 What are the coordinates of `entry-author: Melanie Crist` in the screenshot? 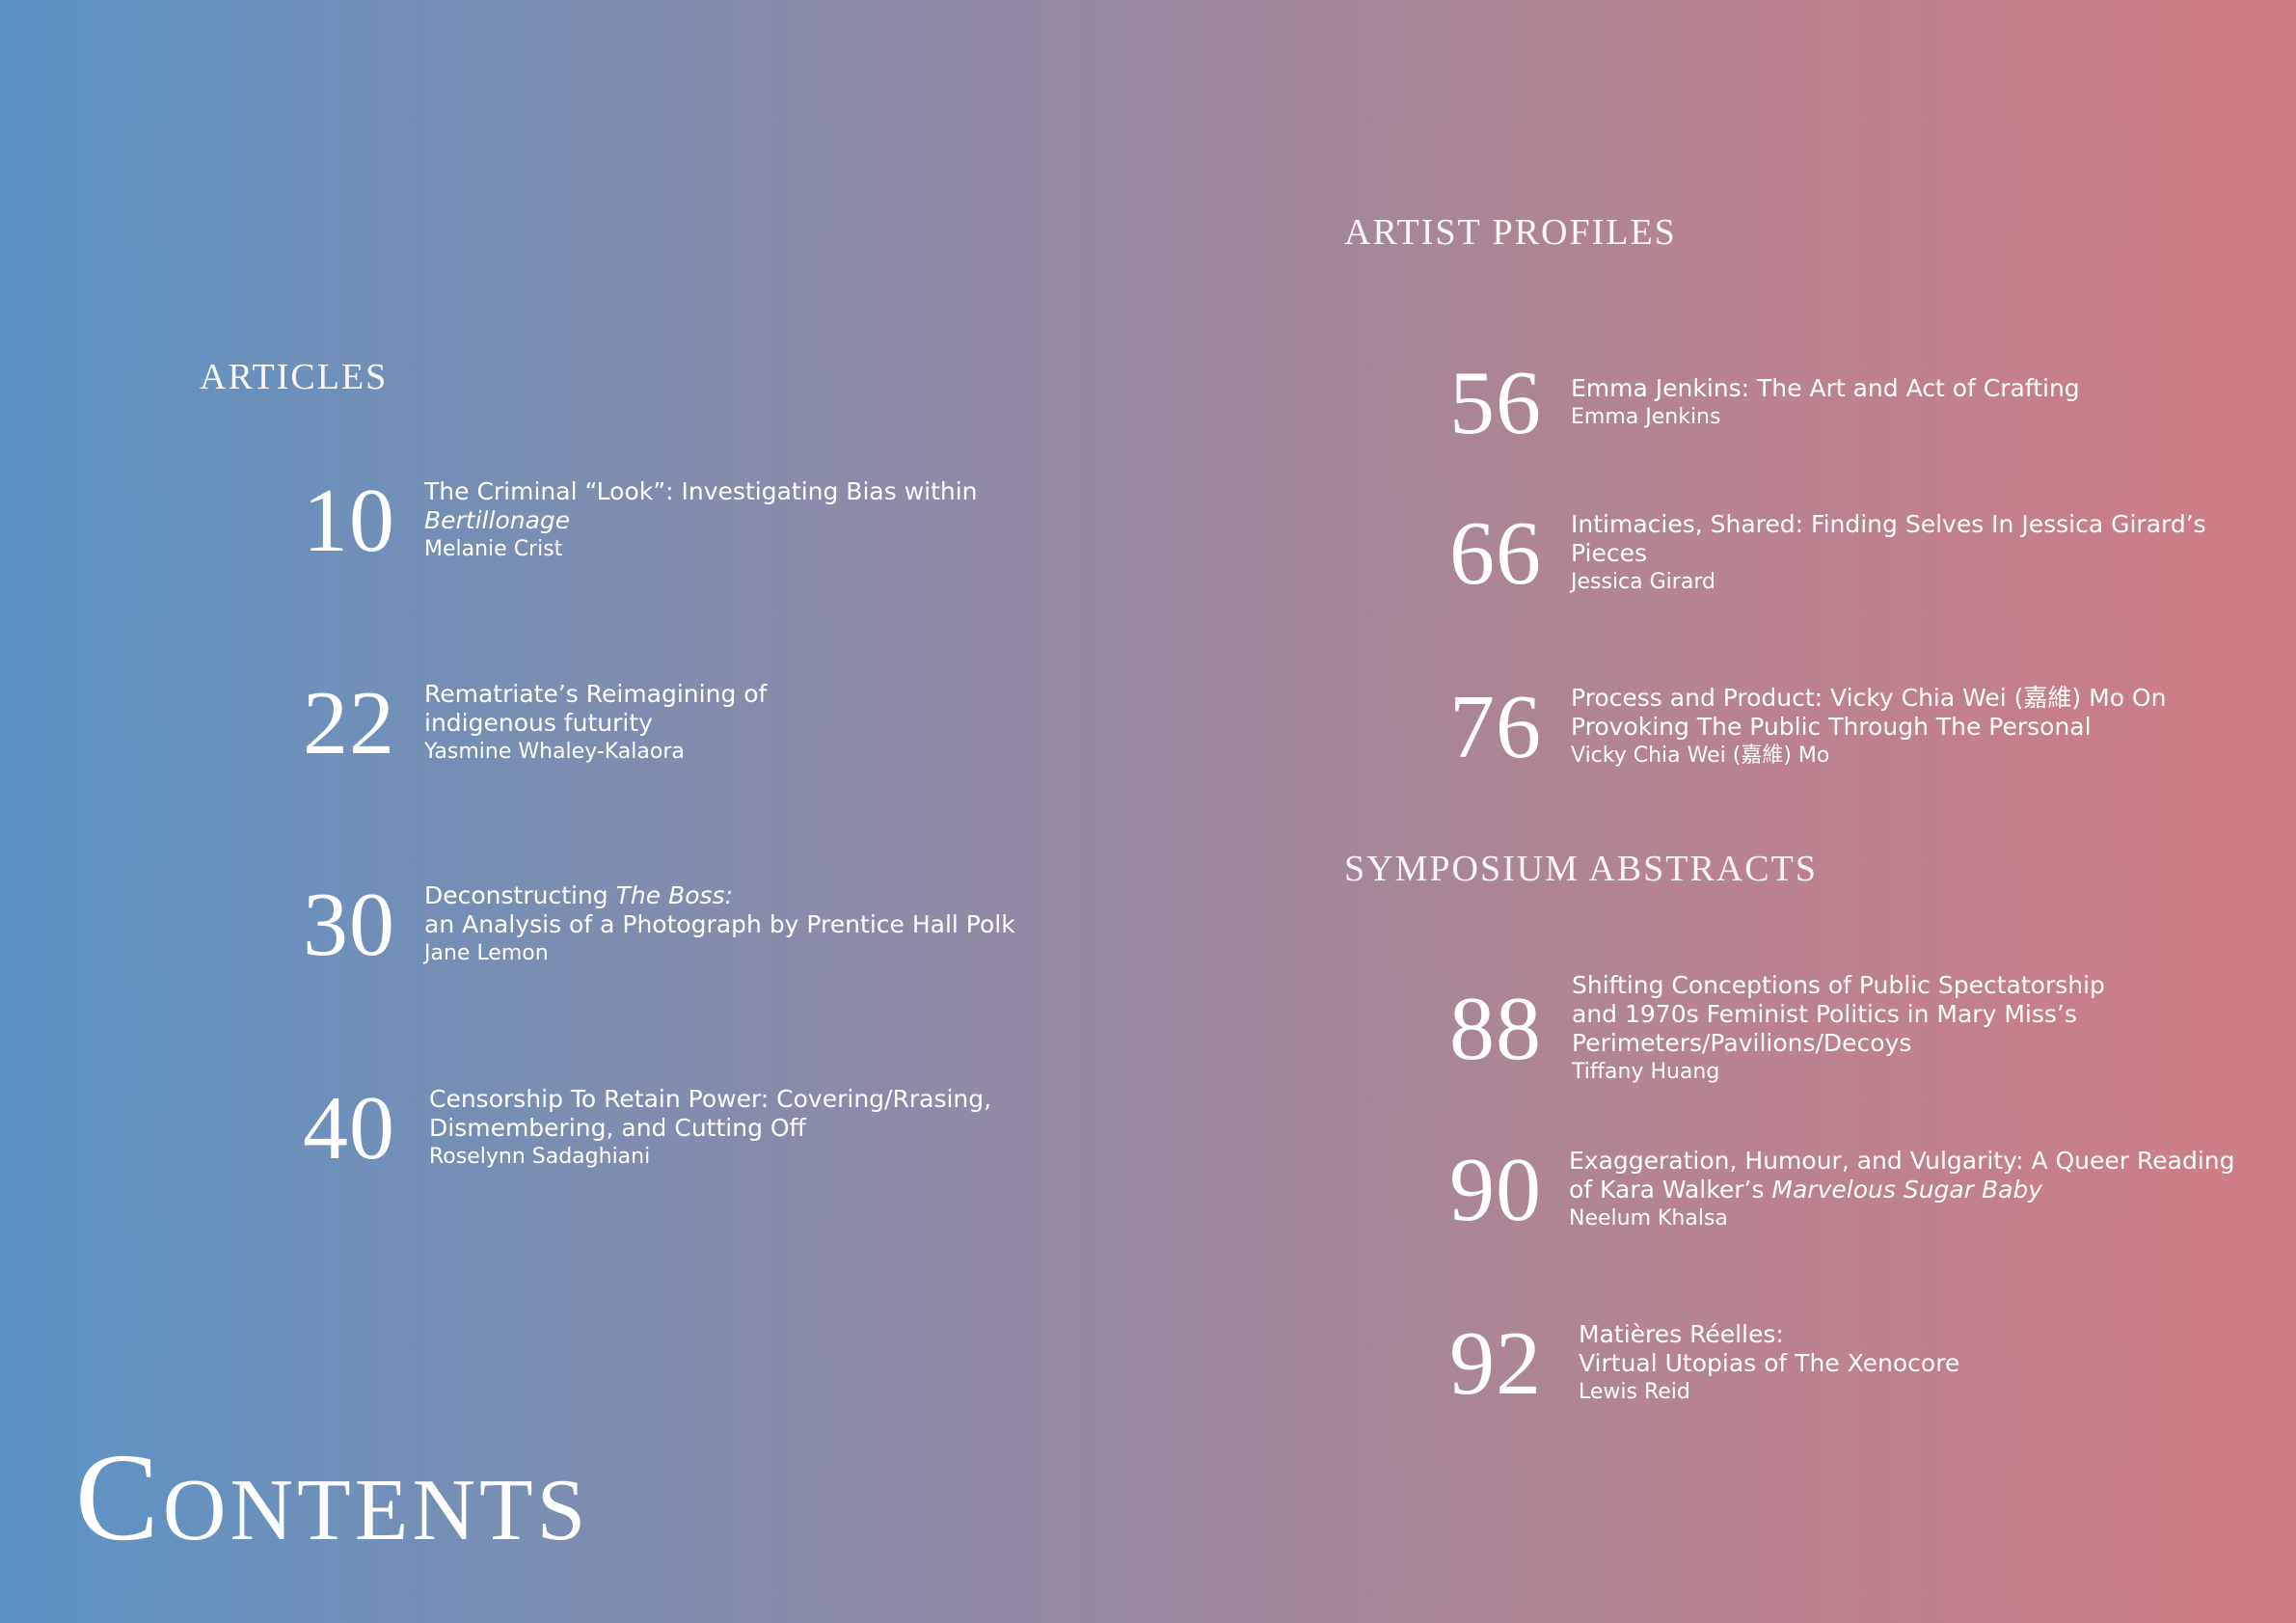 It's located at (493, 549).